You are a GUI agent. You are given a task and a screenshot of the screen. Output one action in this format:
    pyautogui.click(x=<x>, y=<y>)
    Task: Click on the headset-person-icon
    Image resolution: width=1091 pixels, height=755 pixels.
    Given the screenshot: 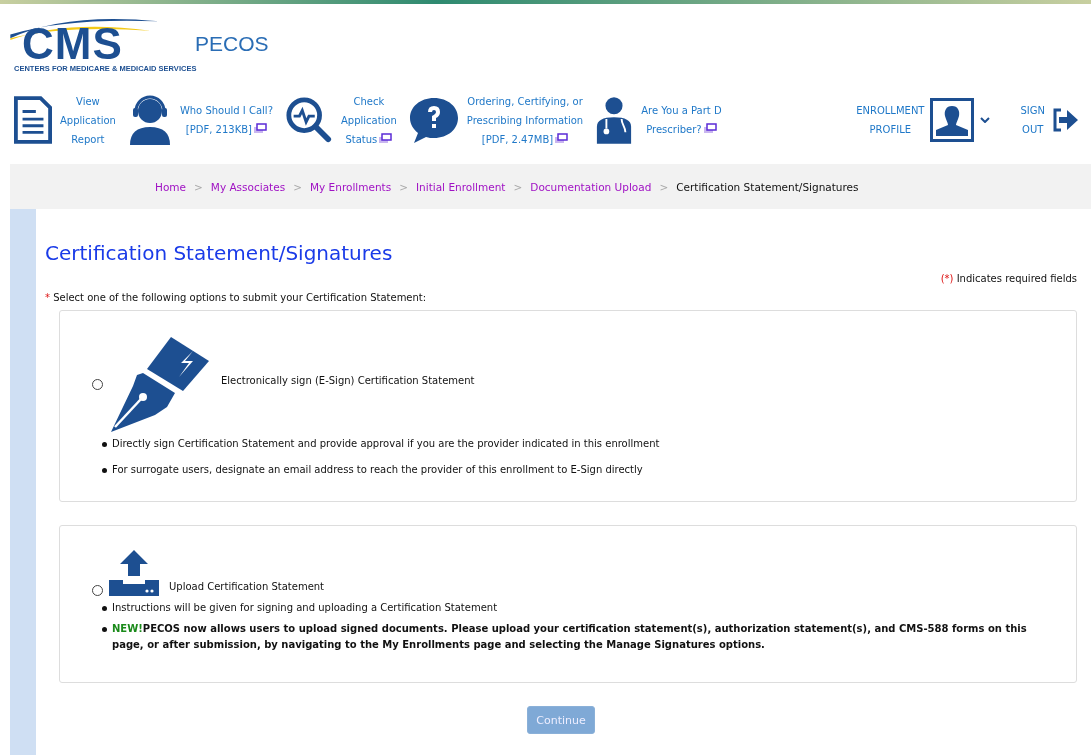 What is the action you would take?
    pyautogui.click(x=149, y=120)
    